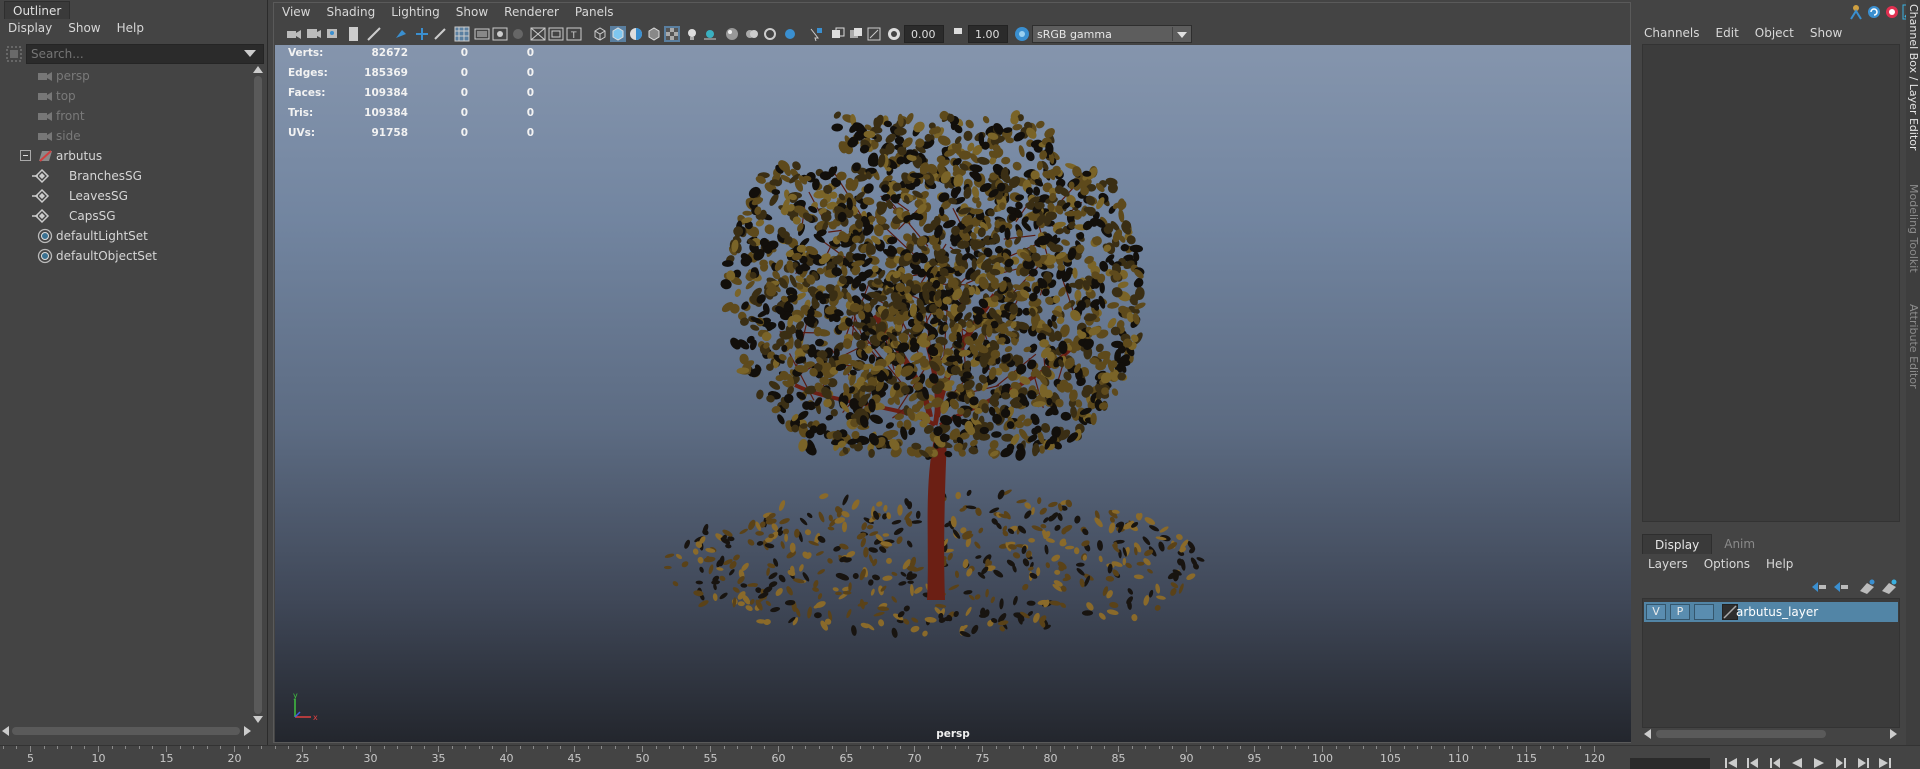 Image resolution: width=1920 pixels, height=769 pixels. What do you see at coordinates (125, 236) in the screenshot?
I see `outliner-item-defaultlightset: defaultLightSet` at bounding box center [125, 236].